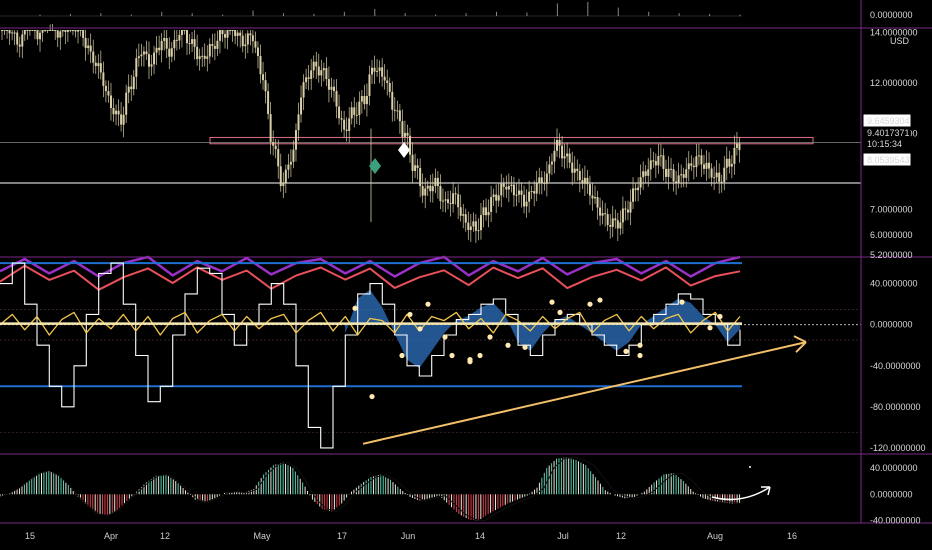 This screenshot has height=550, width=932. What do you see at coordinates (888, 133) in the screenshot?
I see `price-marker-label: 9.4017371` at bounding box center [888, 133].